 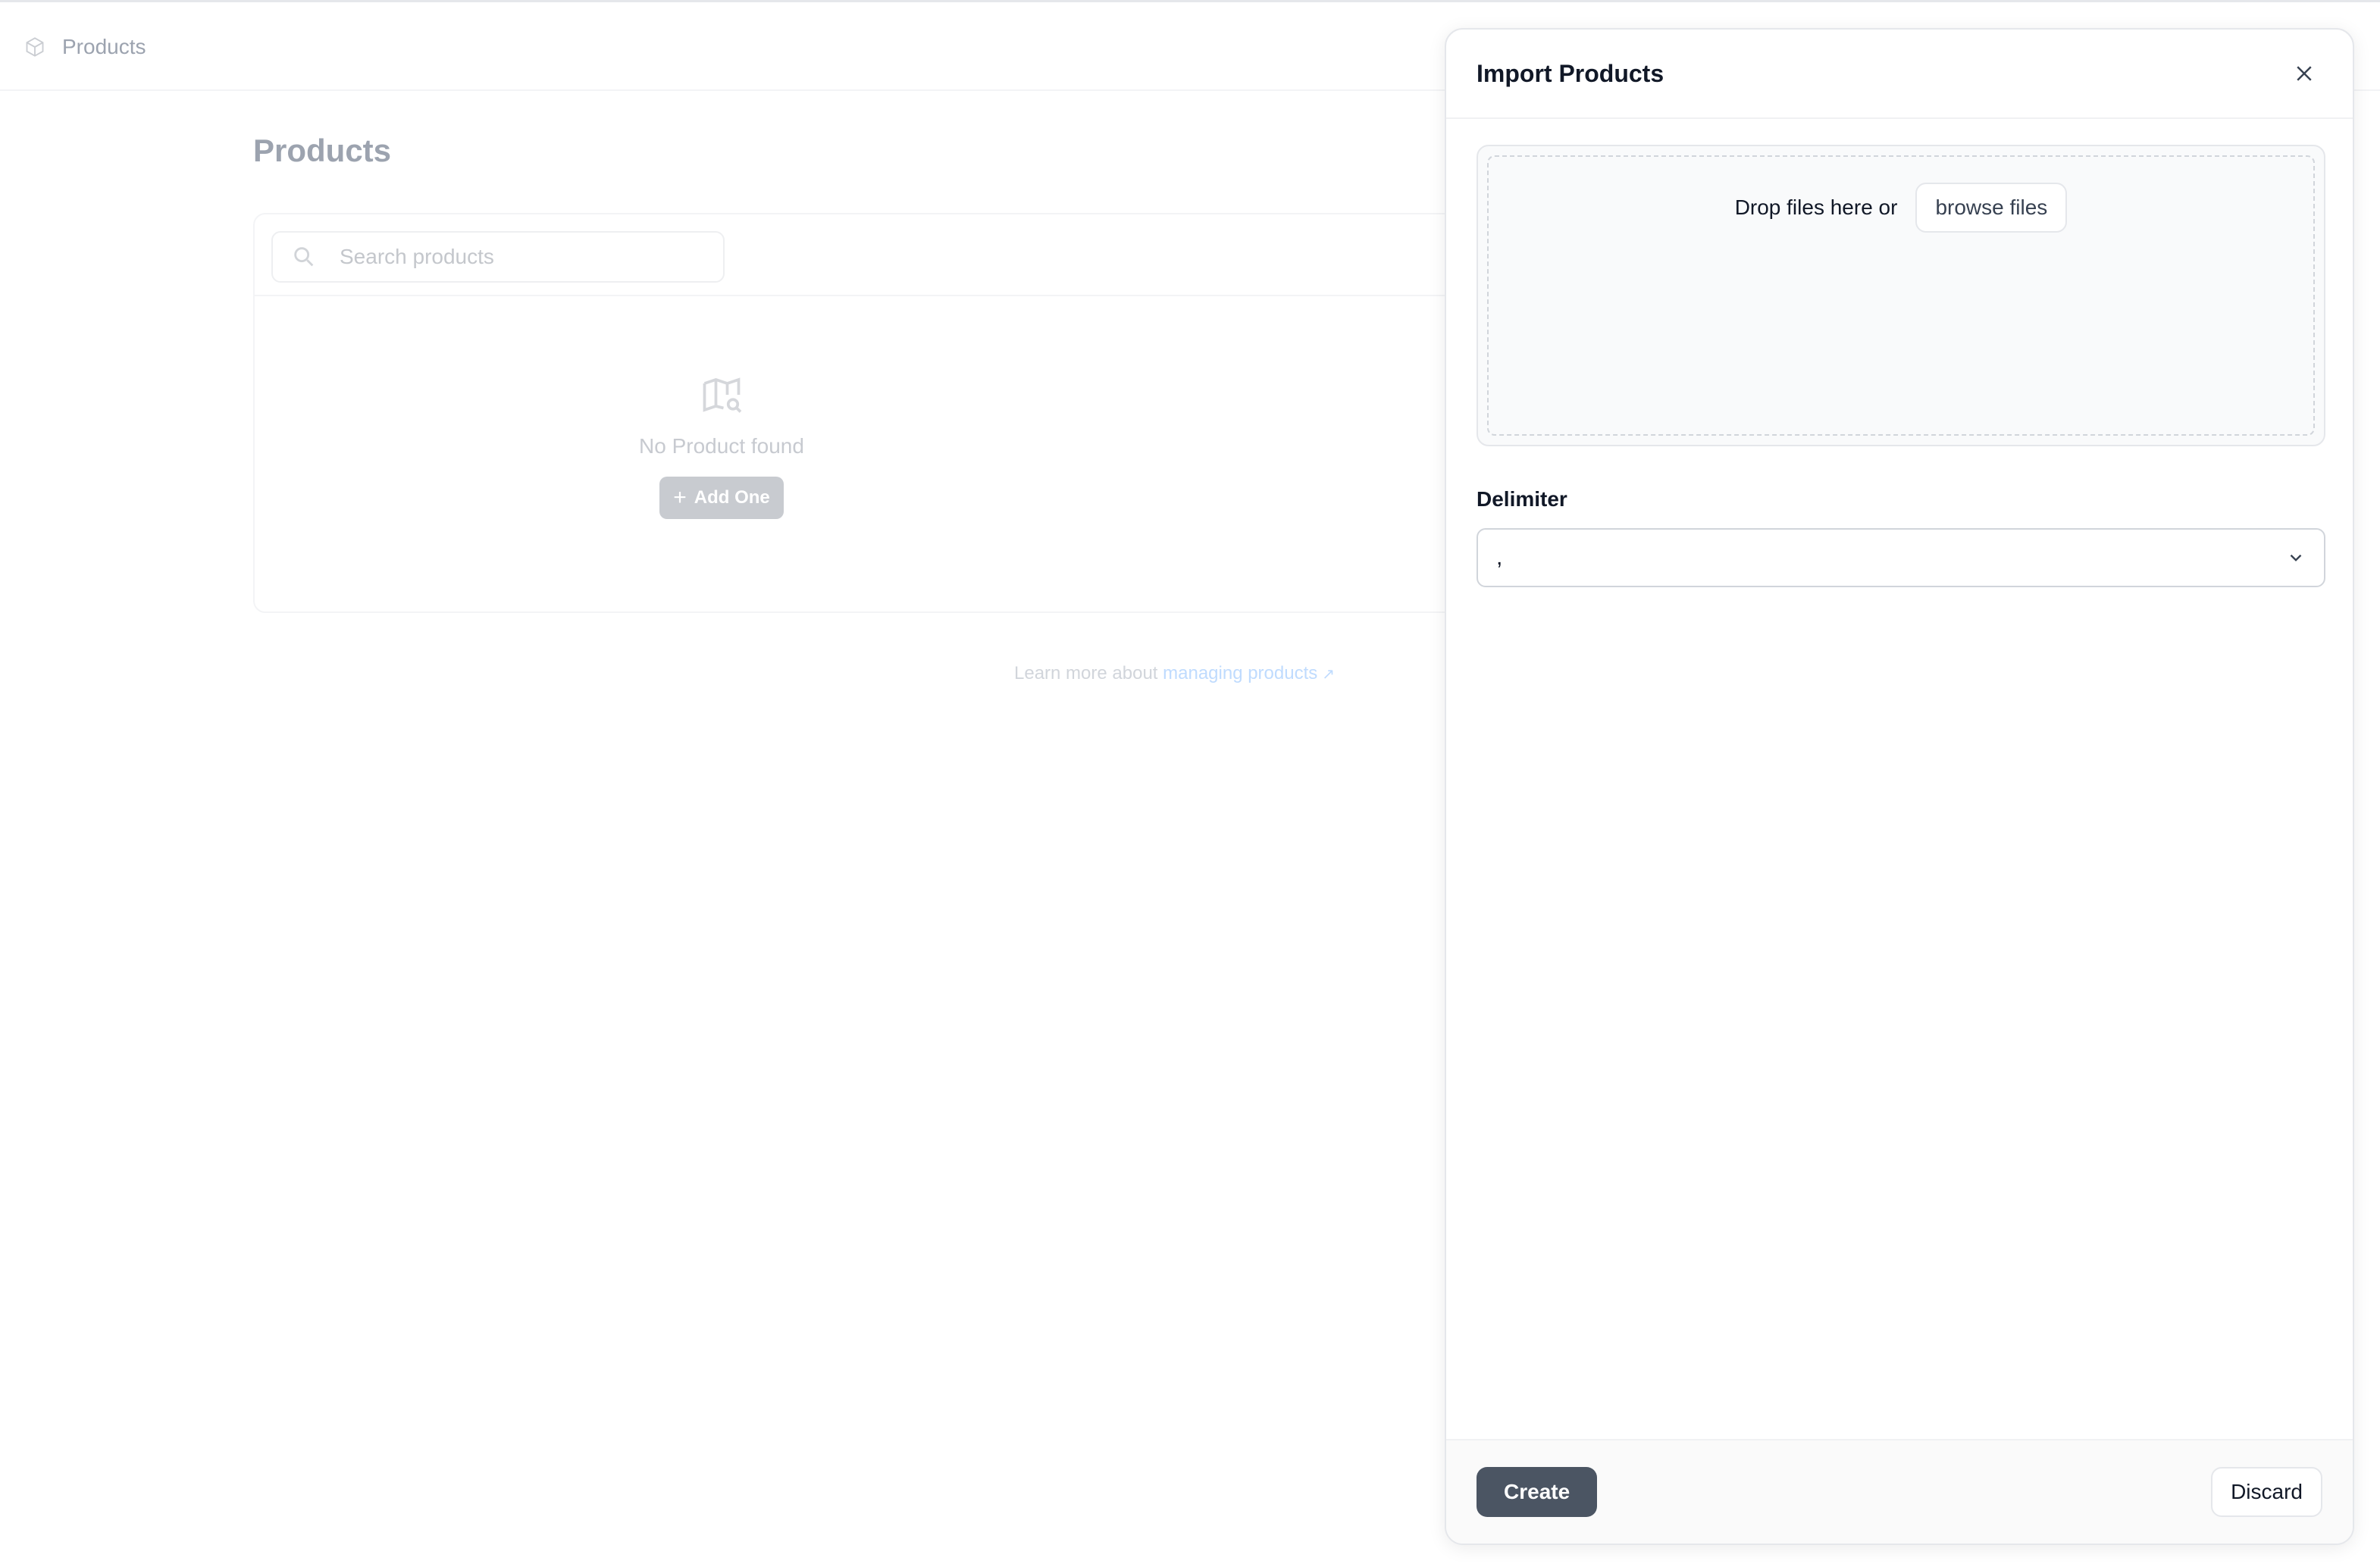 What do you see at coordinates (1900, 1491) in the screenshot?
I see `drawer-footer: Create Discard` at bounding box center [1900, 1491].